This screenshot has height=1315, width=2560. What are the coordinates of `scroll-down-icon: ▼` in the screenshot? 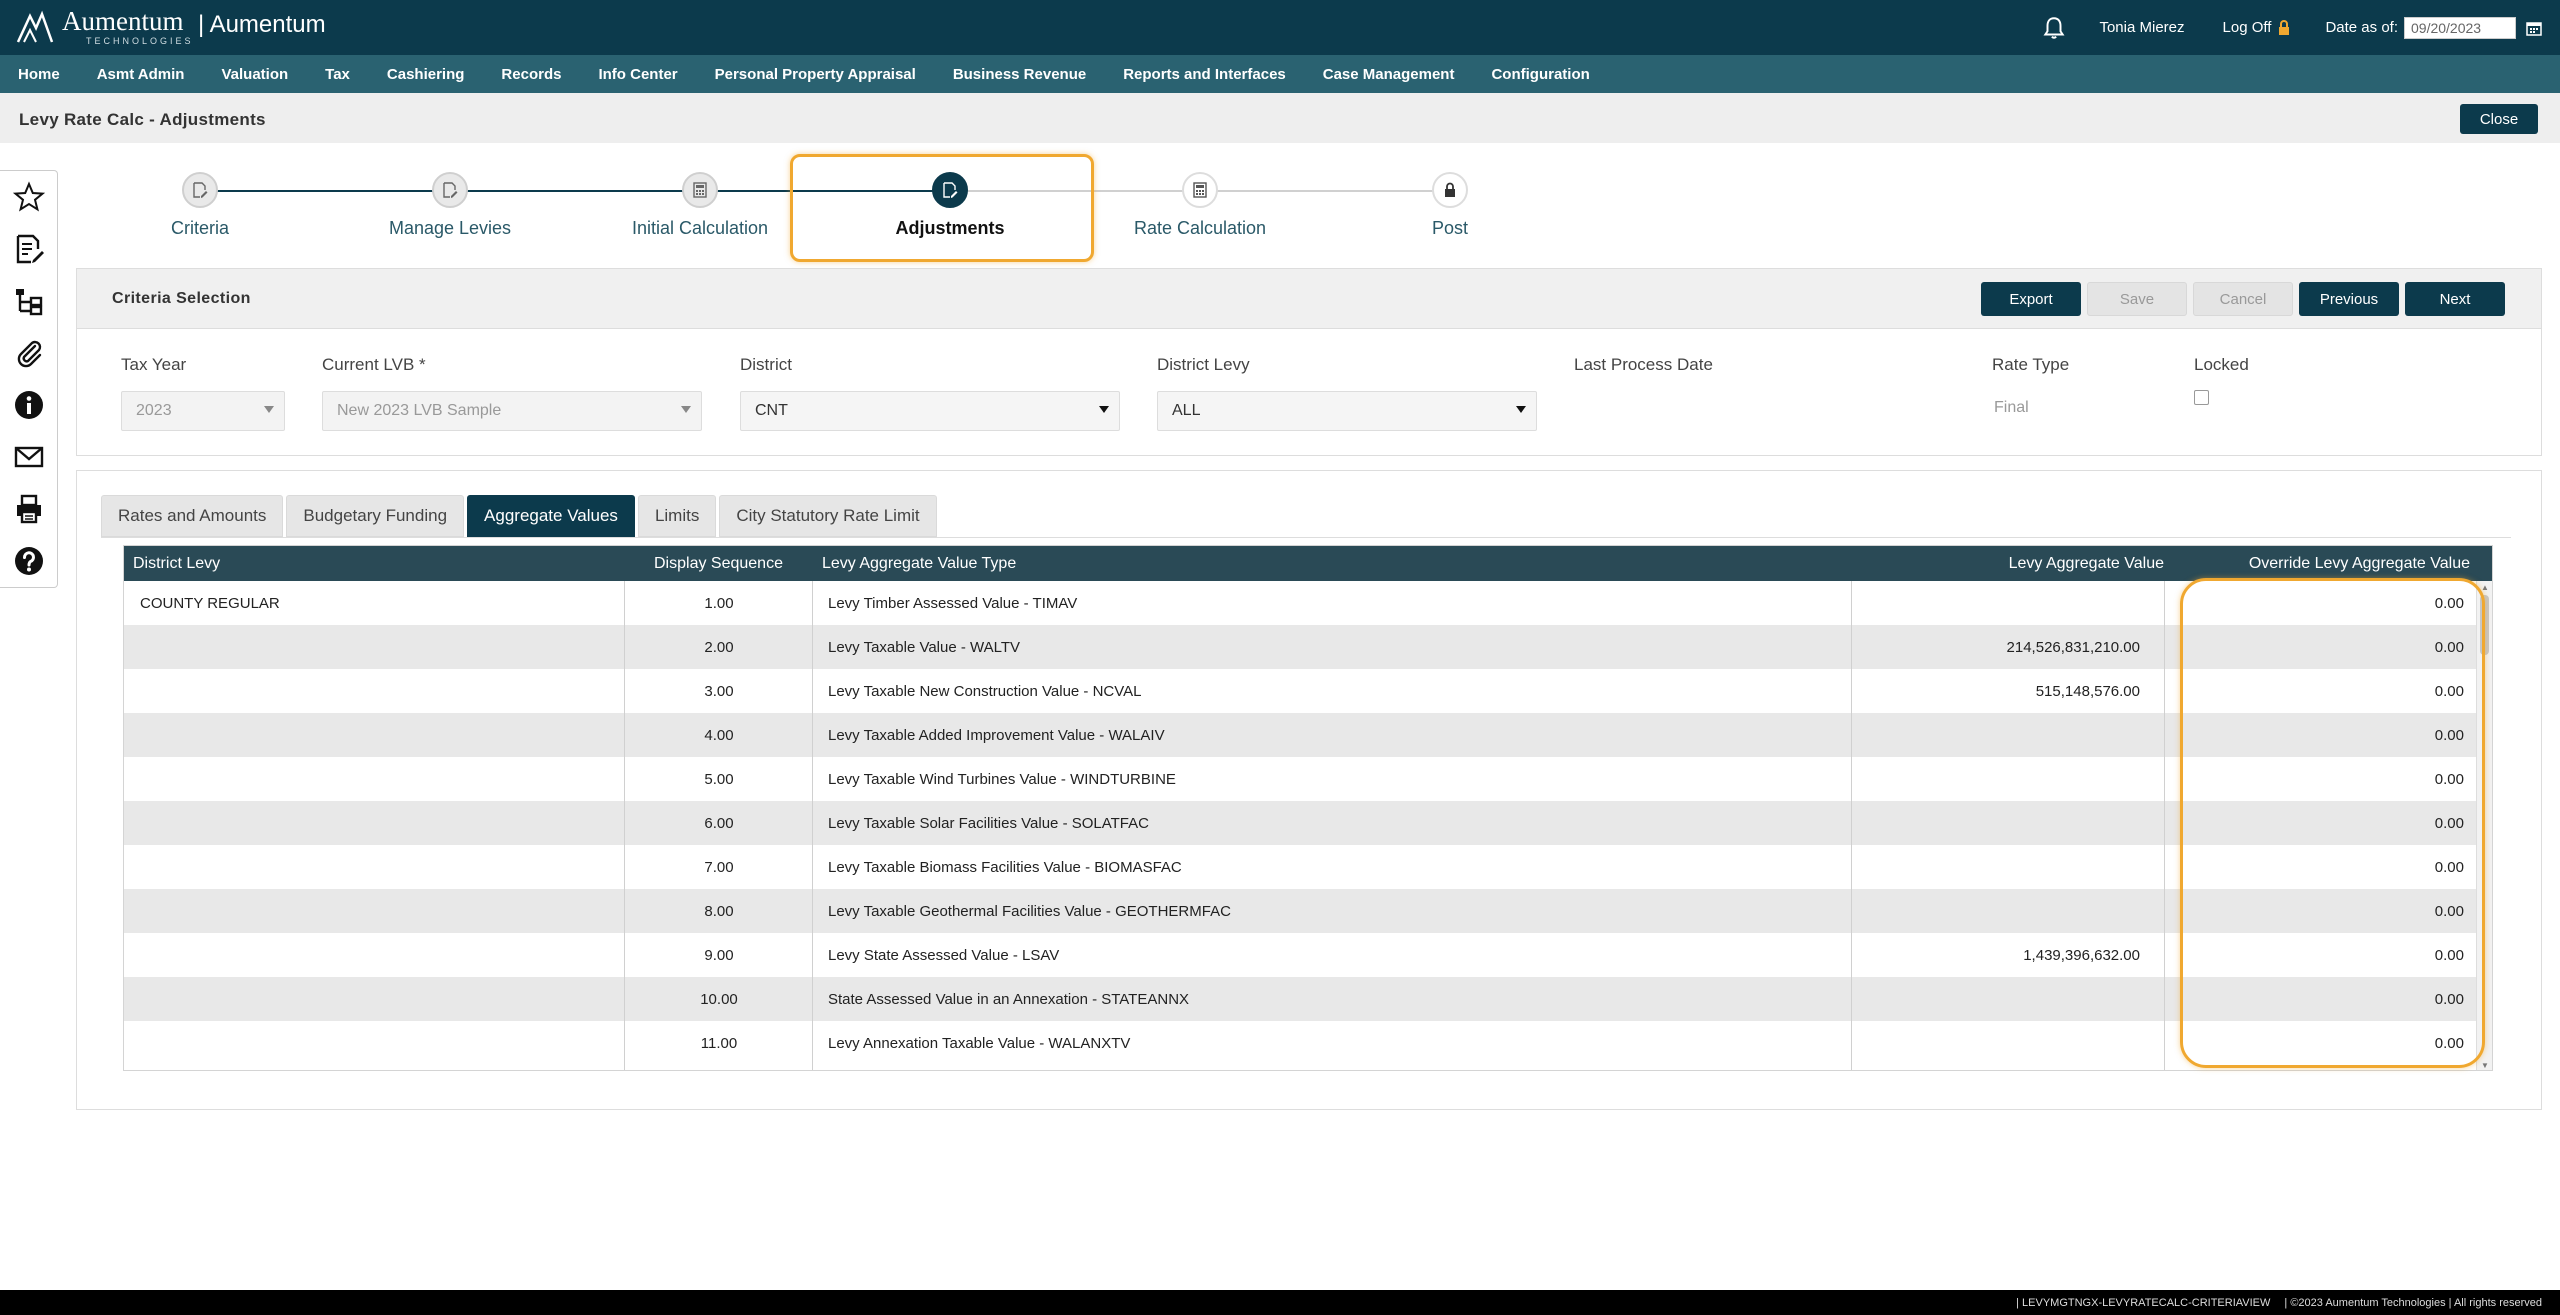 It's located at (2485, 1065).